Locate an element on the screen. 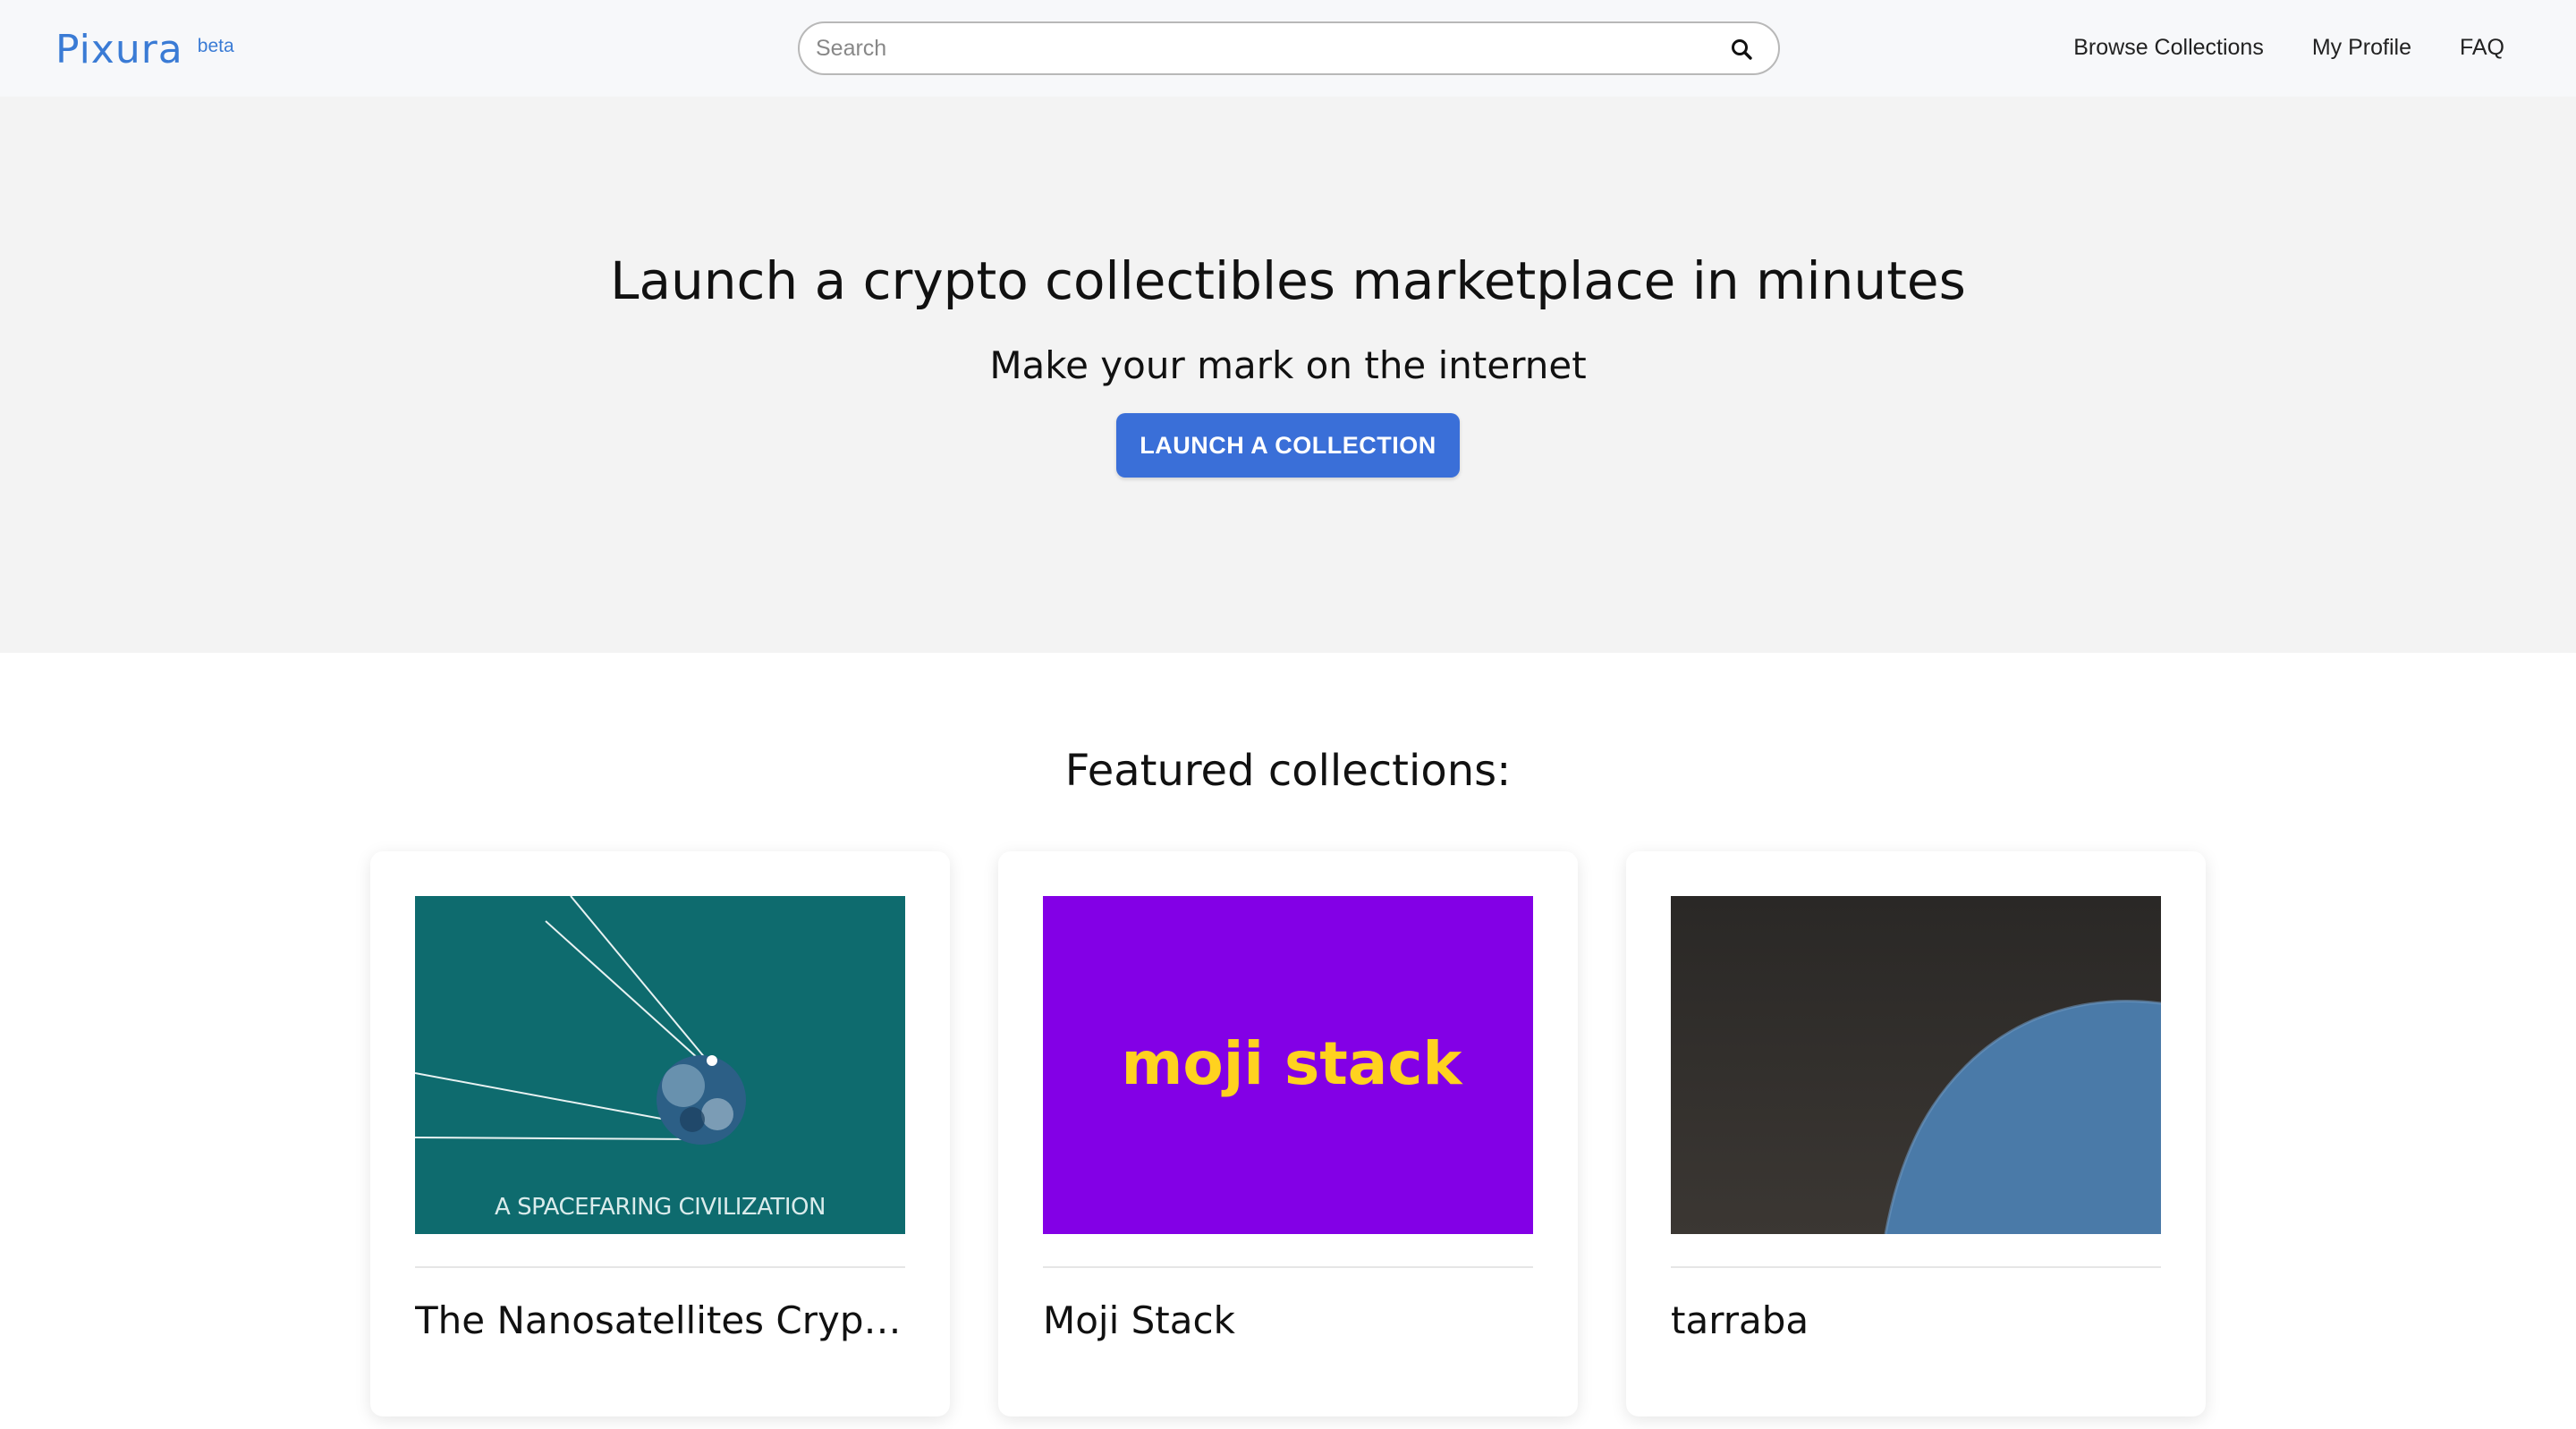 The image size is (2576, 1429). tarraba-artwork is located at coordinates (1916, 1065).